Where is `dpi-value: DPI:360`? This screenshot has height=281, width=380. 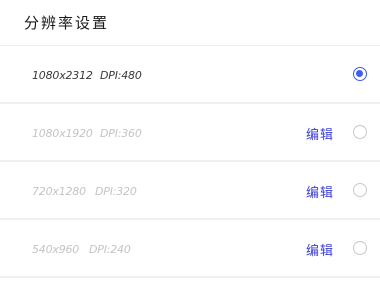 dpi-value: DPI:360 is located at coordinates (121, 133).